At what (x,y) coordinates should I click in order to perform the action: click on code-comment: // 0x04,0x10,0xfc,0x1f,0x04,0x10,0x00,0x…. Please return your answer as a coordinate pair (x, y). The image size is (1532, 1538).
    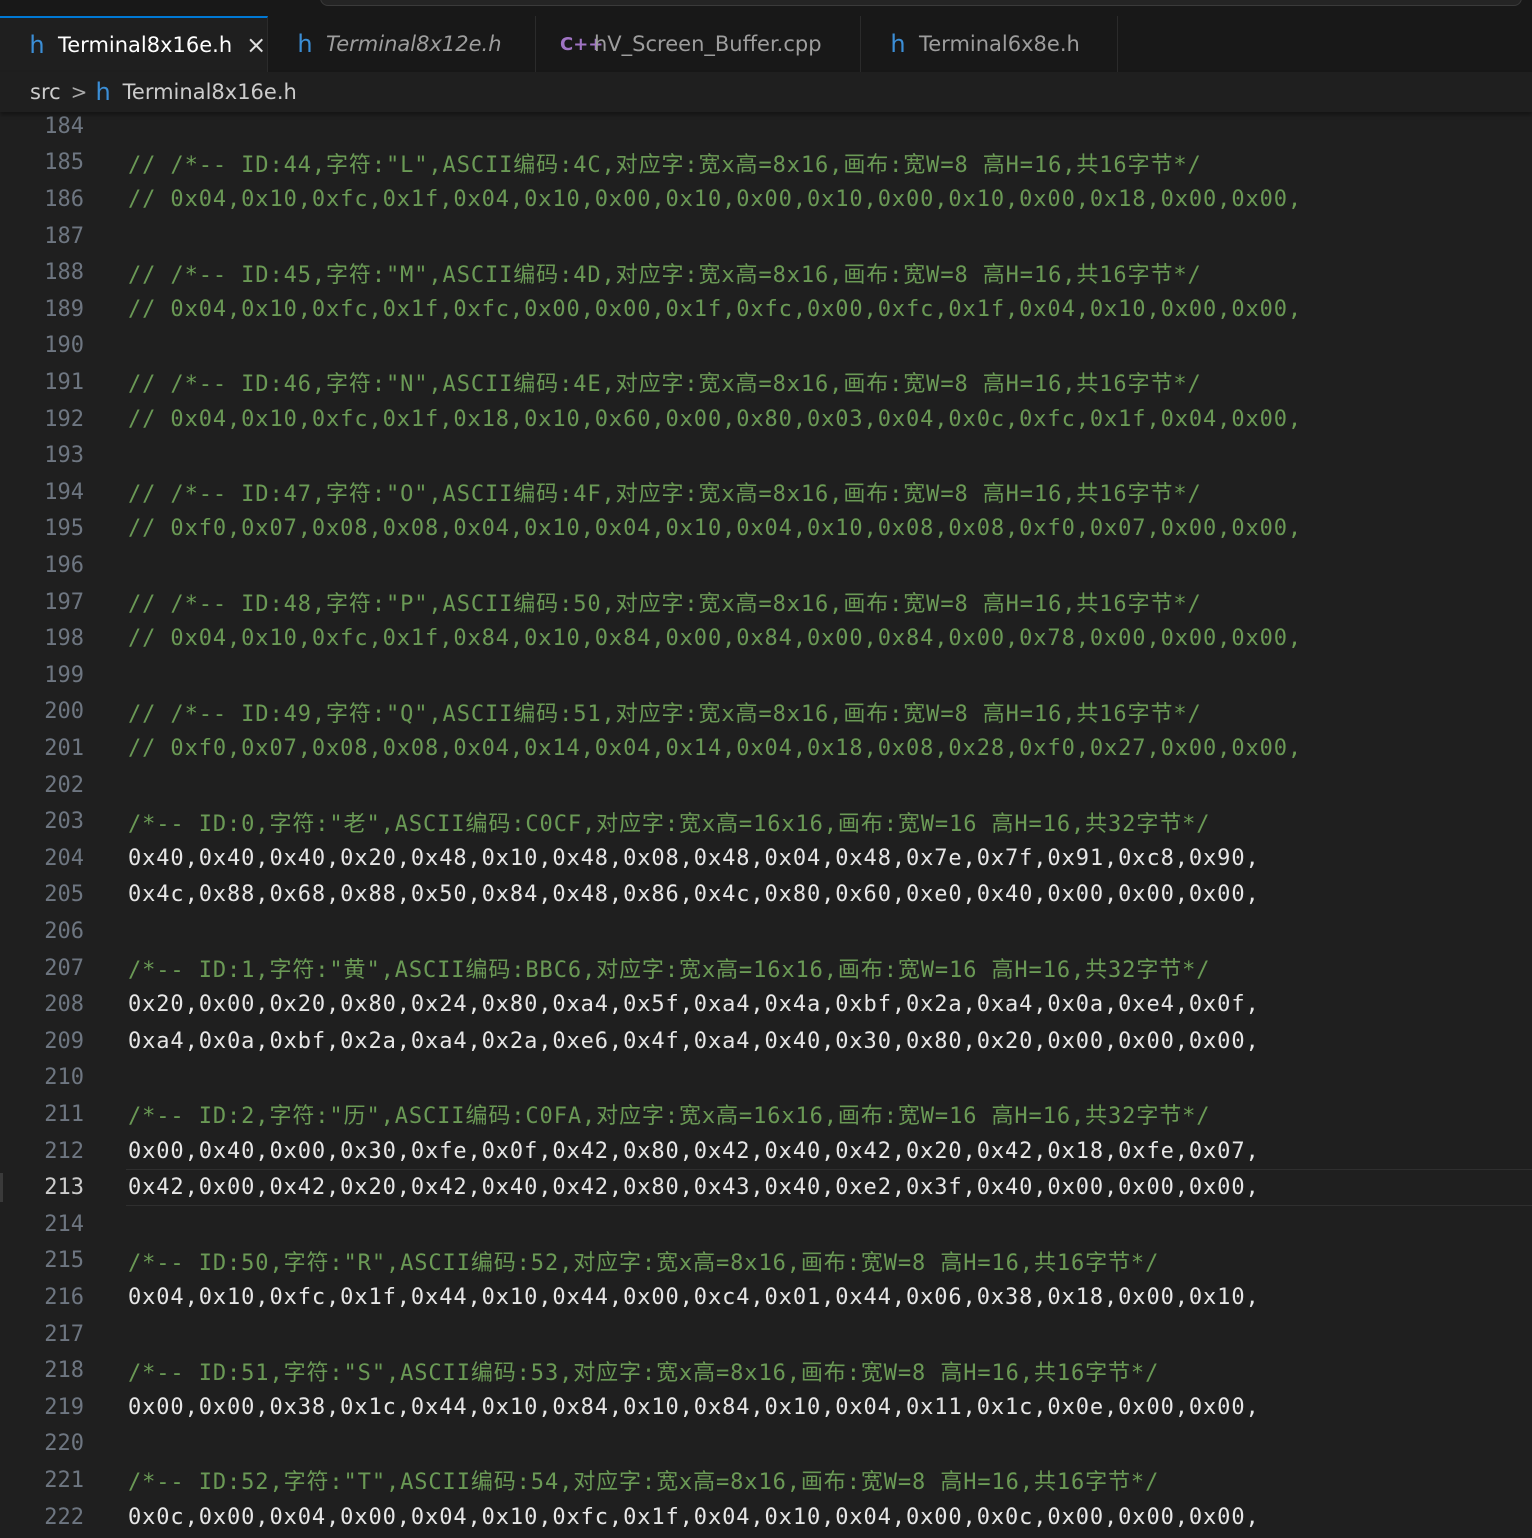
    Looking at the image, I should click on (715, 199).